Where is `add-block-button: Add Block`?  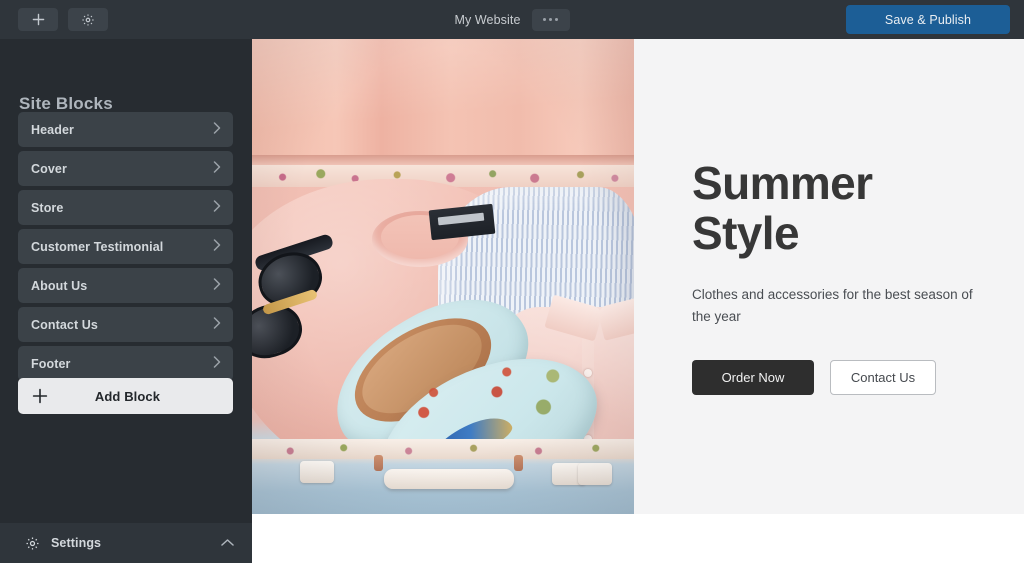
add-block-button: Add Block is located at coordinates (125, 396).